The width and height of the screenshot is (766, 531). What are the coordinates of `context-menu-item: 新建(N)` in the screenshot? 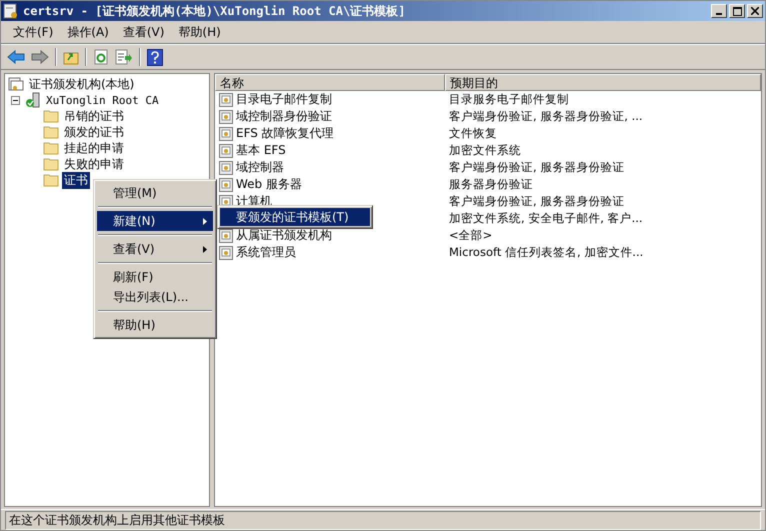 It's located at (155, 221).